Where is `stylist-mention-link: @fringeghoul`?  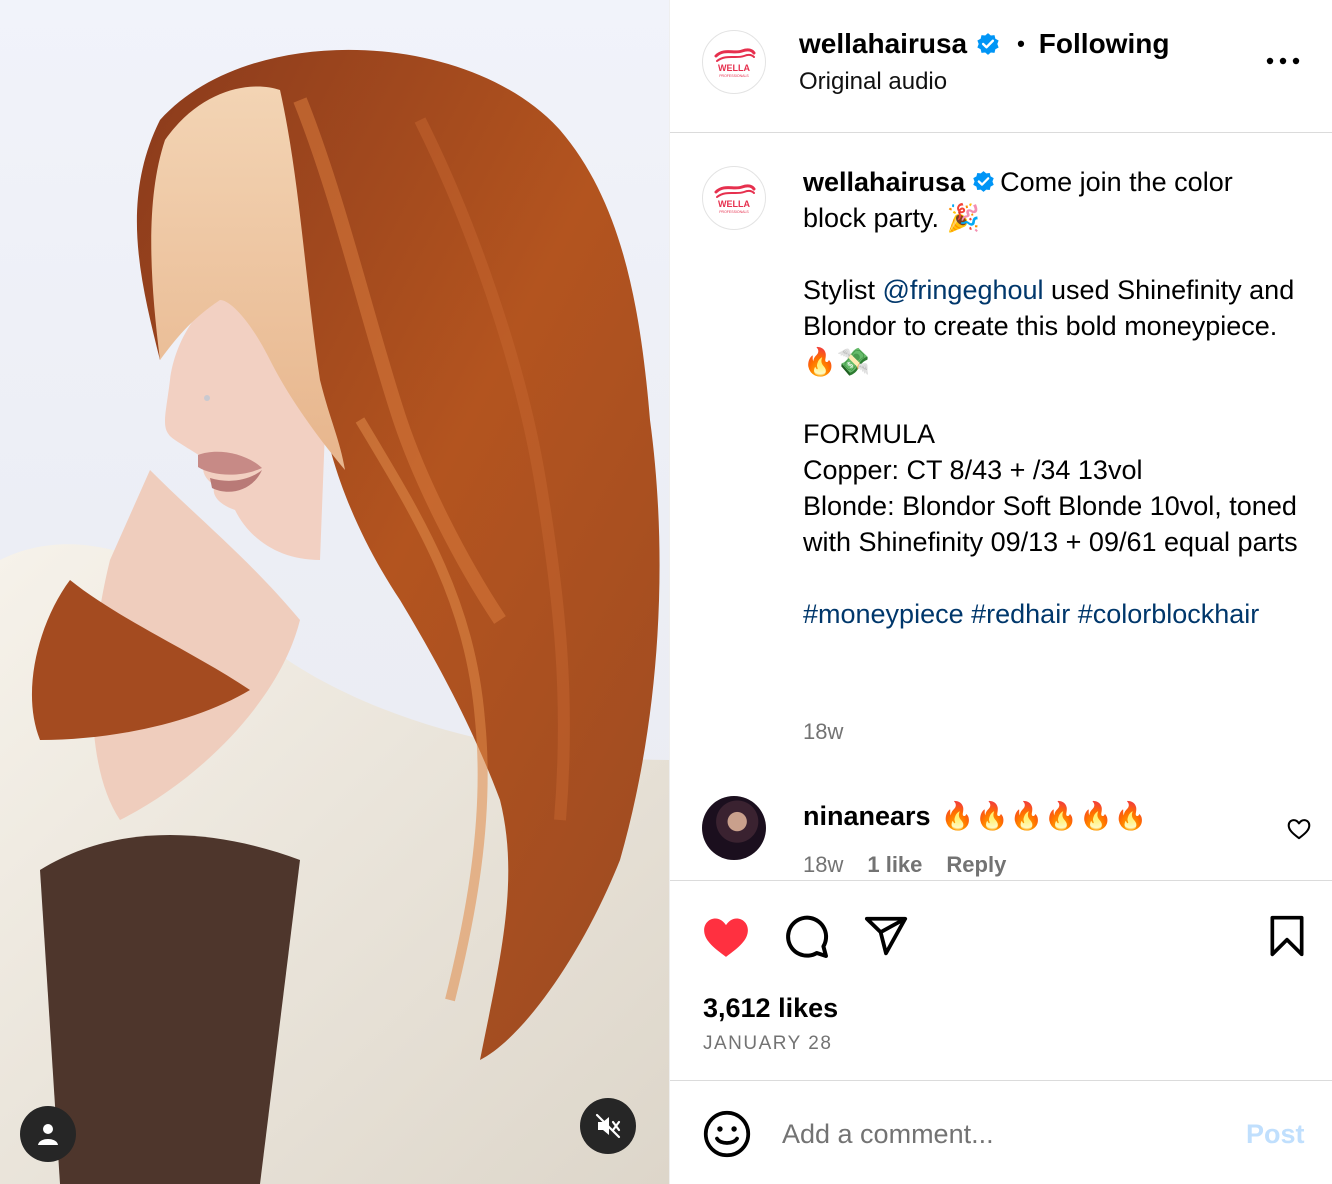 stylist-mention-link: @fringeghoul is located at coordinates (963, 290).